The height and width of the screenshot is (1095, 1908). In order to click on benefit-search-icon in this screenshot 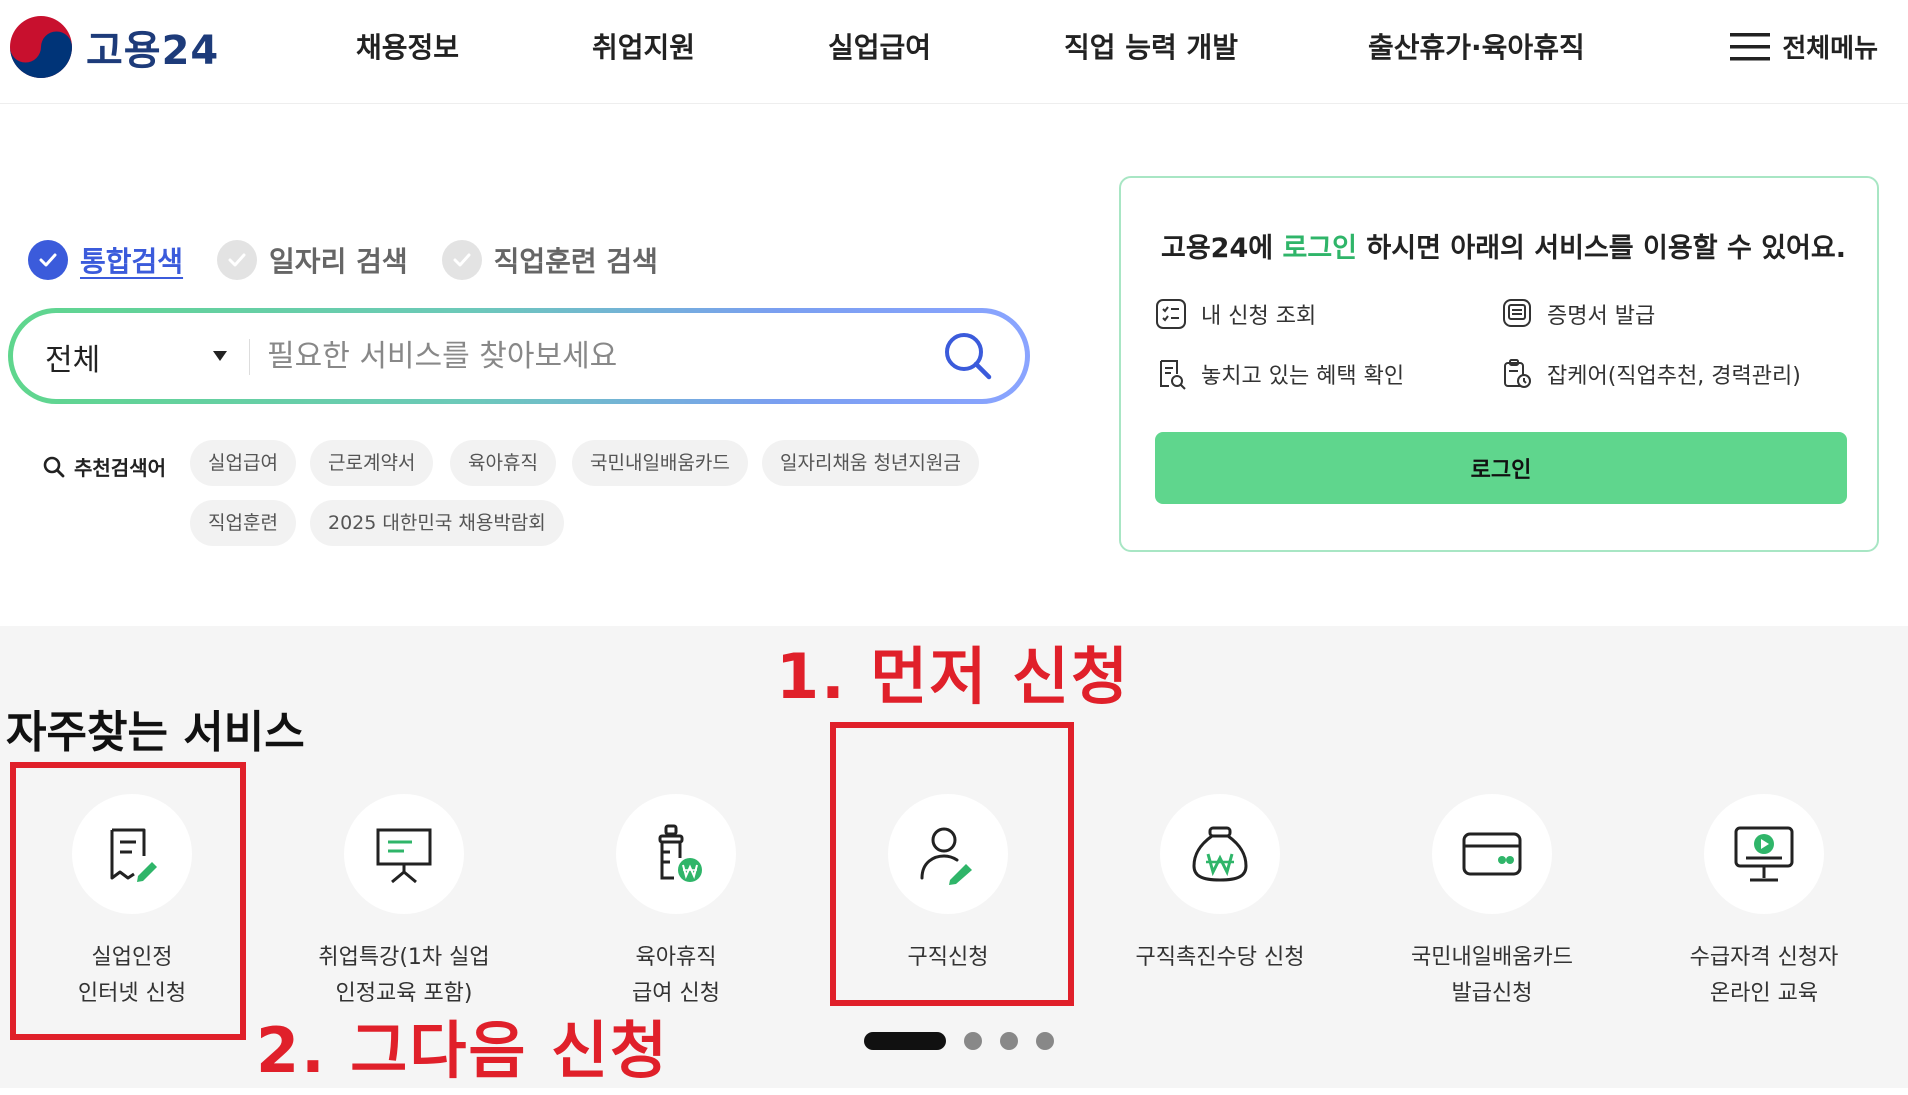, I will do `click(1173, 375)`.